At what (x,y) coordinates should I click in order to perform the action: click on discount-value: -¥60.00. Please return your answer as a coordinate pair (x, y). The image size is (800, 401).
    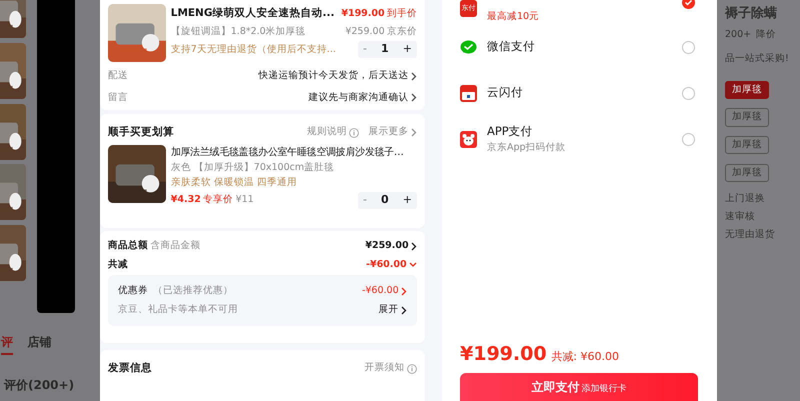
    Looking at the image, I should click on (386, 265).